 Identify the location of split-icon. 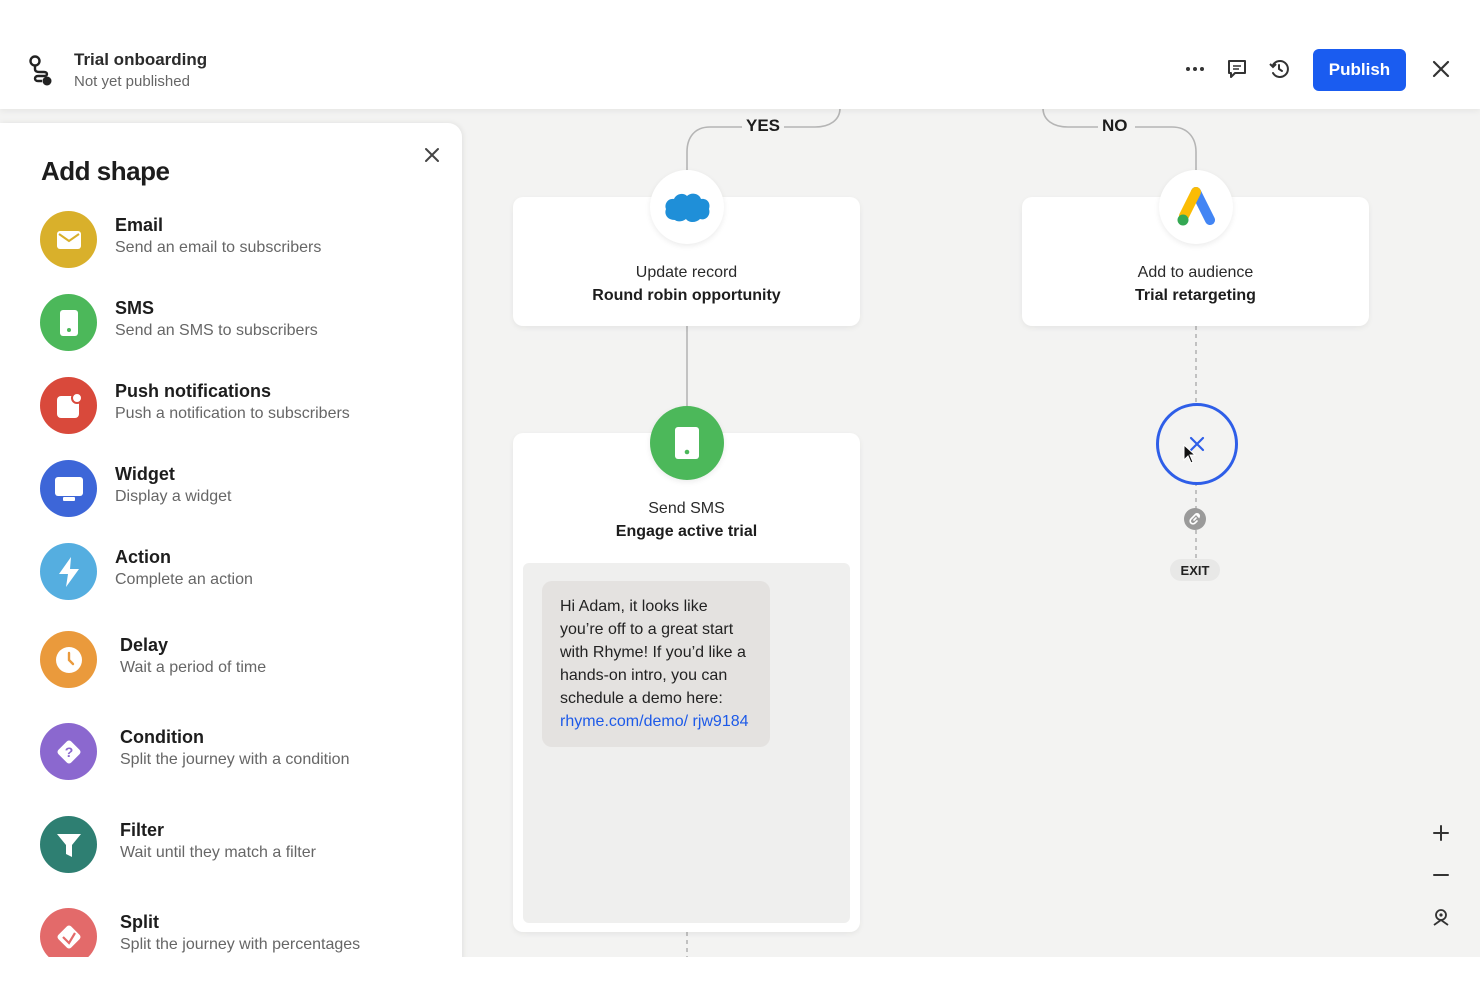
(68, 932).